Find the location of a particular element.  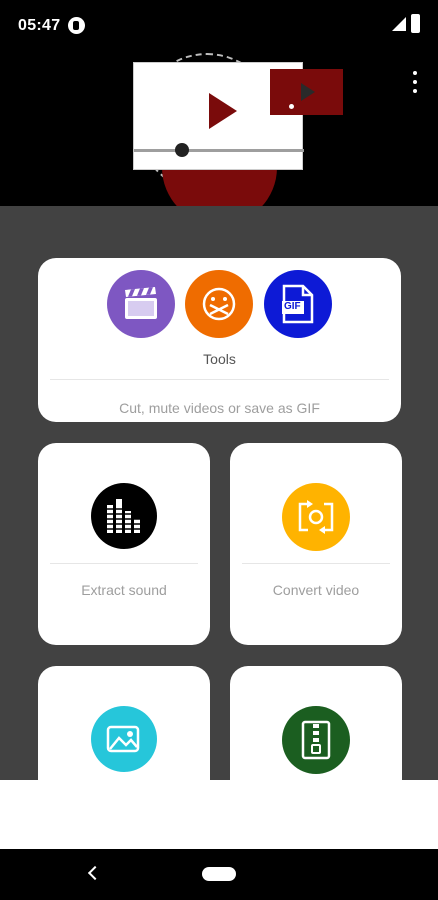

convert-video-card: Convert video is located at coordinates (316, 544).